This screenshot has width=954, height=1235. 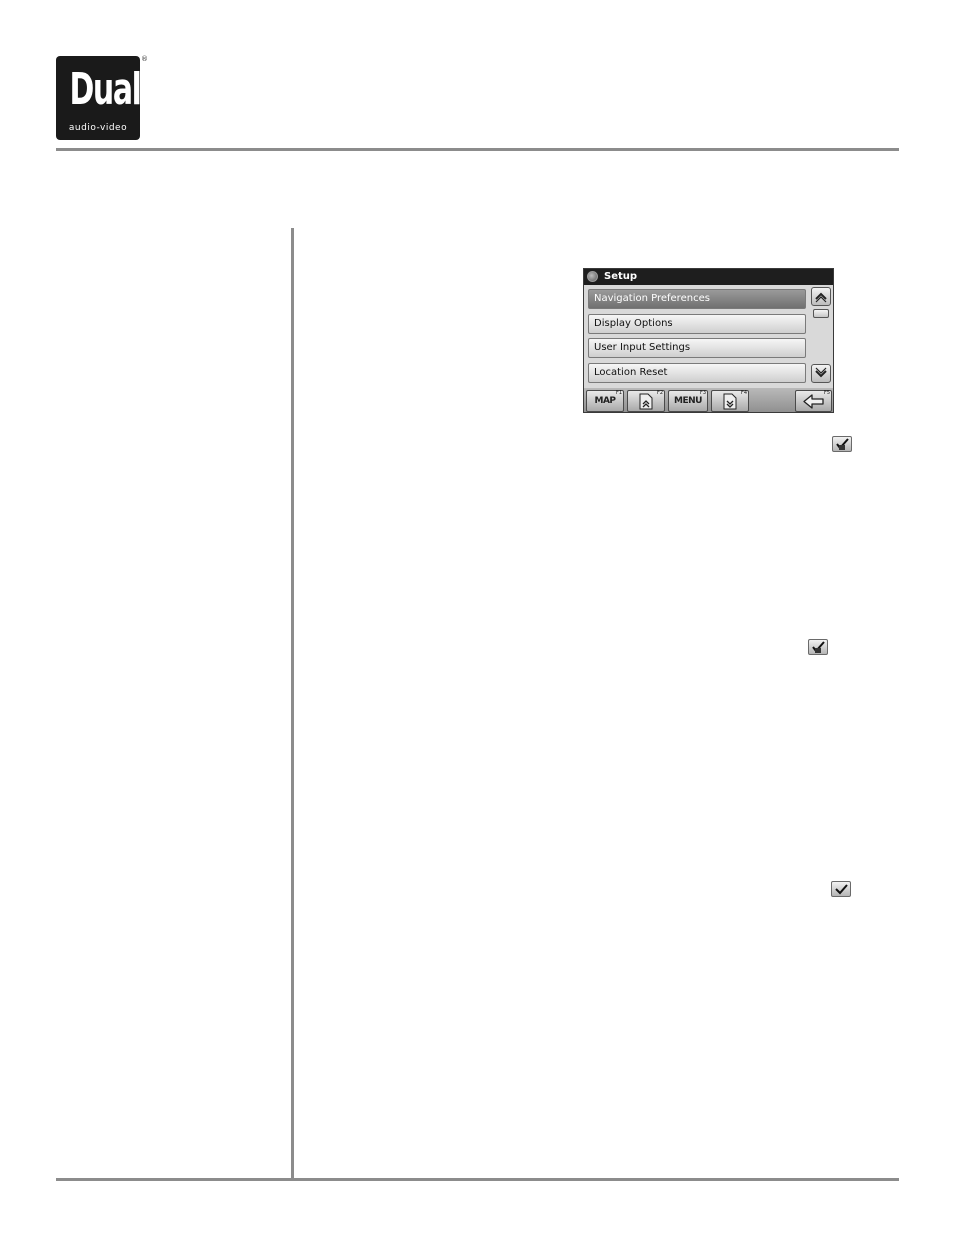 I want to click on chevron-up-icon, so click(x=821, y=297).